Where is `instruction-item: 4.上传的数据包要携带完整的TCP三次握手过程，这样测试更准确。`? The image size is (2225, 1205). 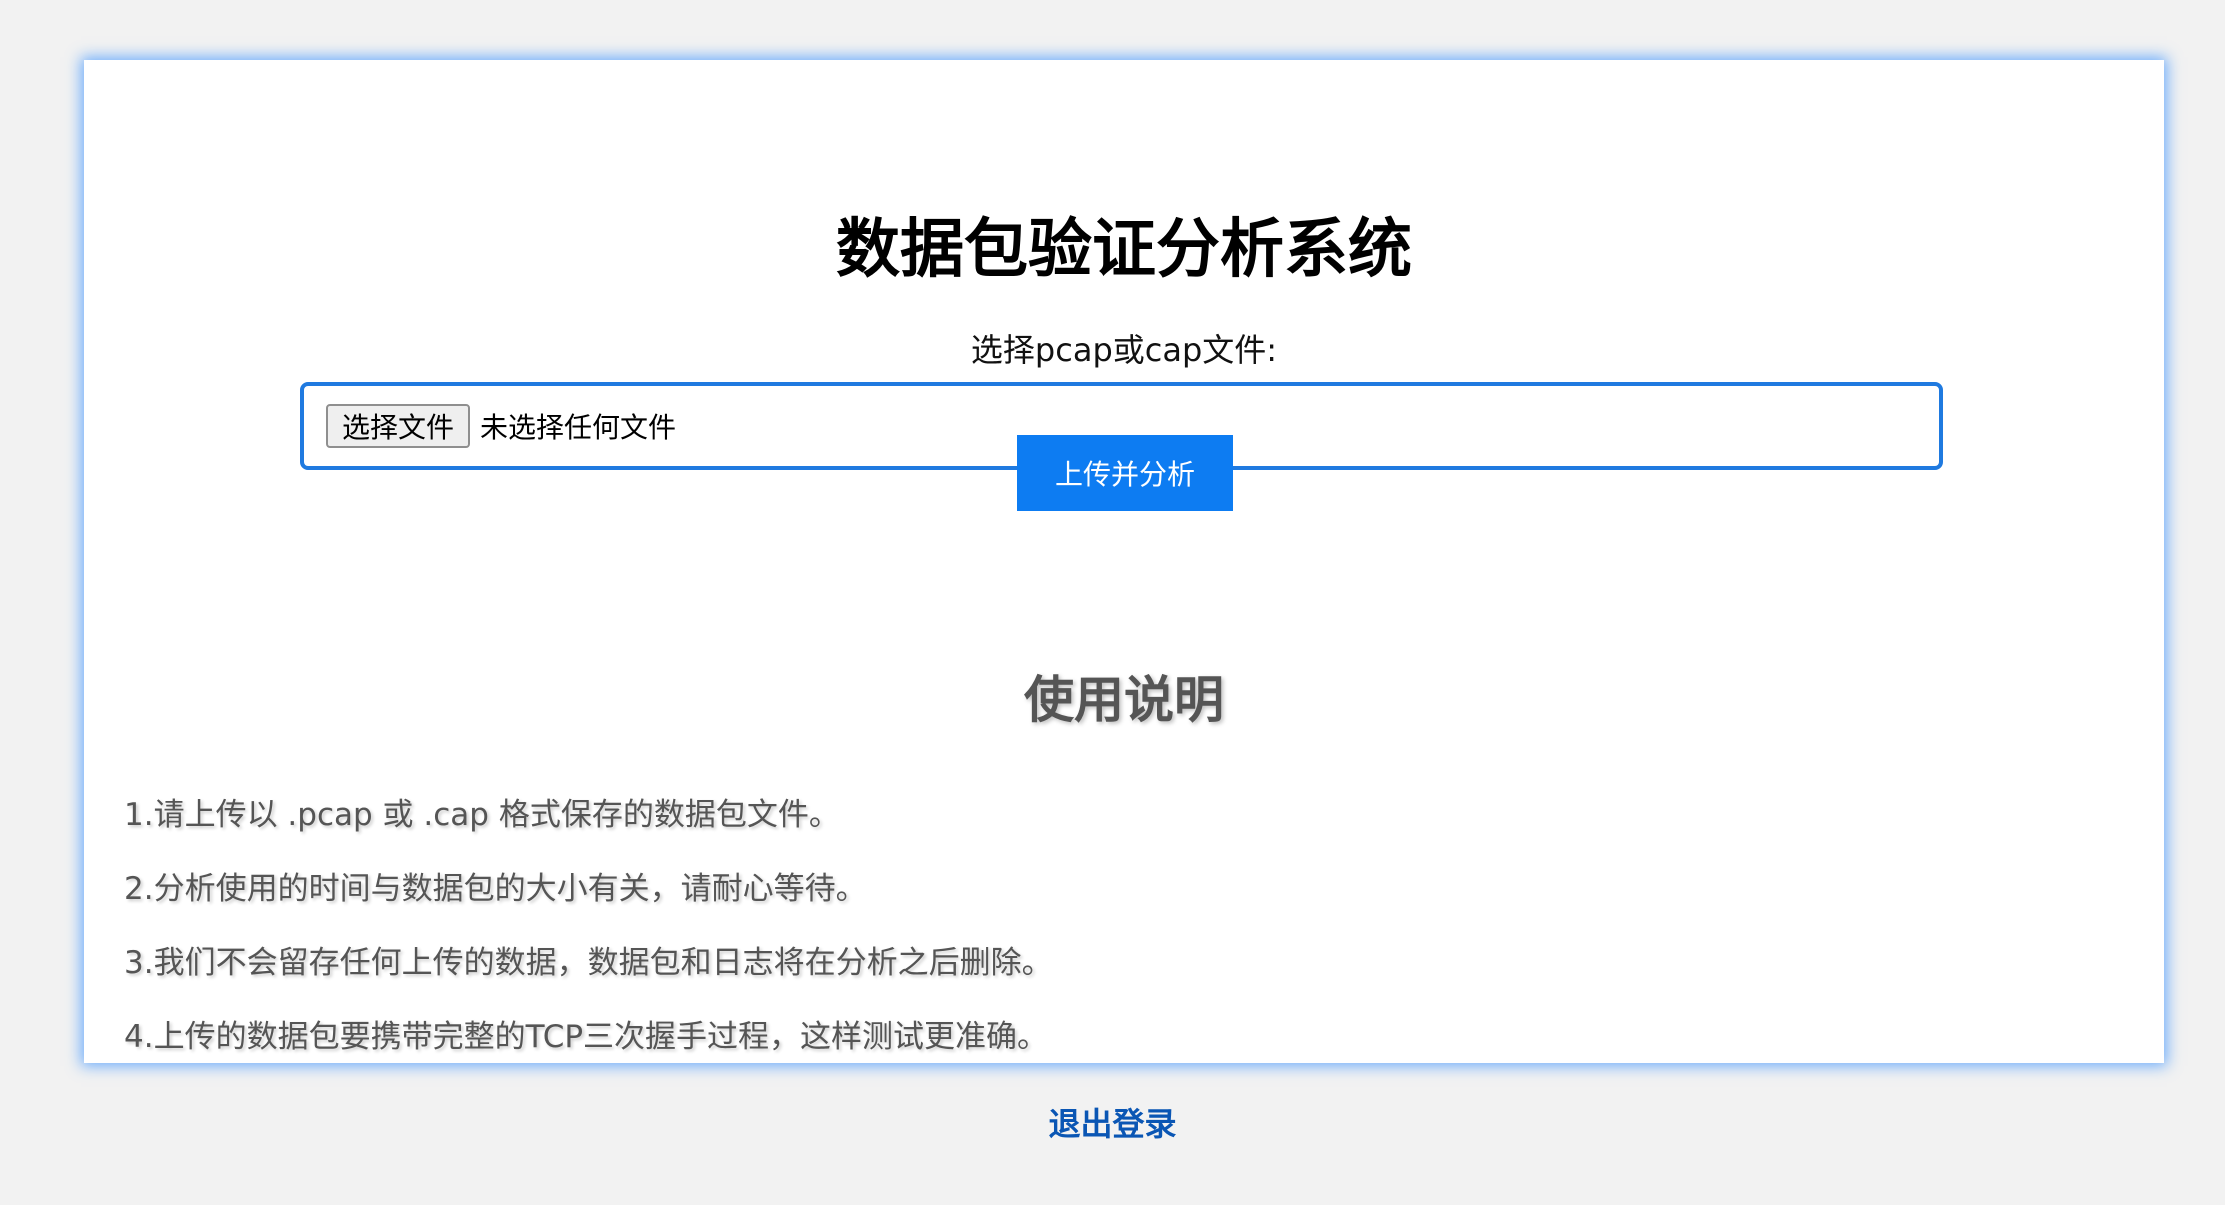
instruction-item: 4.上传的数据包要携带完整的TCP三次握手过程，这样测试更准确。 is located at coordinates (586, 1037).